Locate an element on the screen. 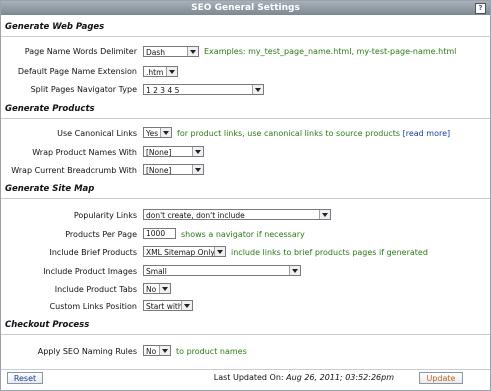 Image resolution: width=491 pixels, height=391 pixels. help-icon: ? is located at coordinates (480, 8).